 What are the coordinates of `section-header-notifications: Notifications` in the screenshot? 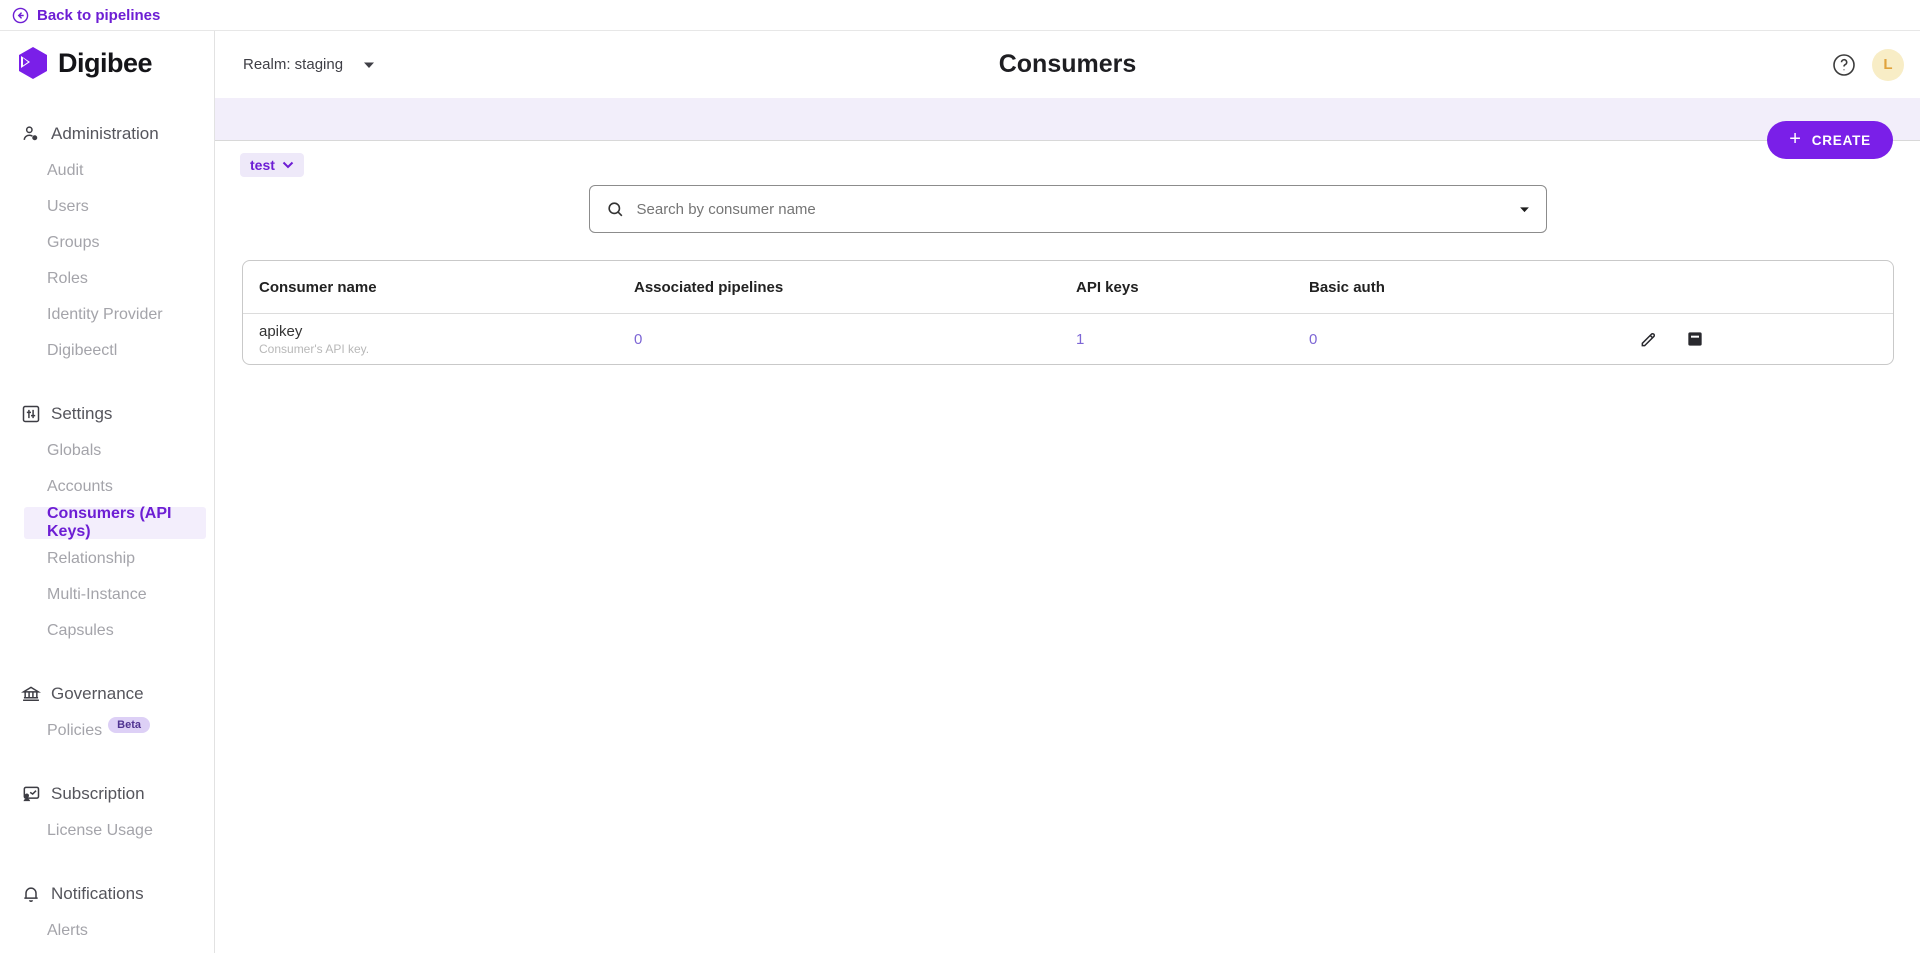 It's located at (107, 894).